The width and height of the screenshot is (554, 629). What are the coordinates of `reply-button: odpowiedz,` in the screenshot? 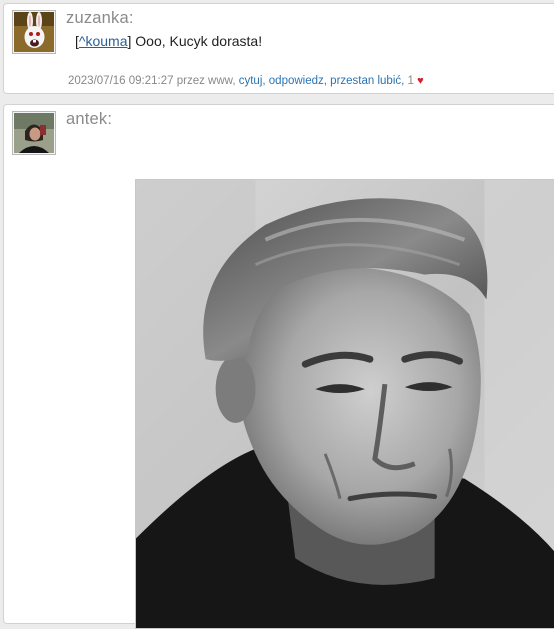 It's located at (298, 81).